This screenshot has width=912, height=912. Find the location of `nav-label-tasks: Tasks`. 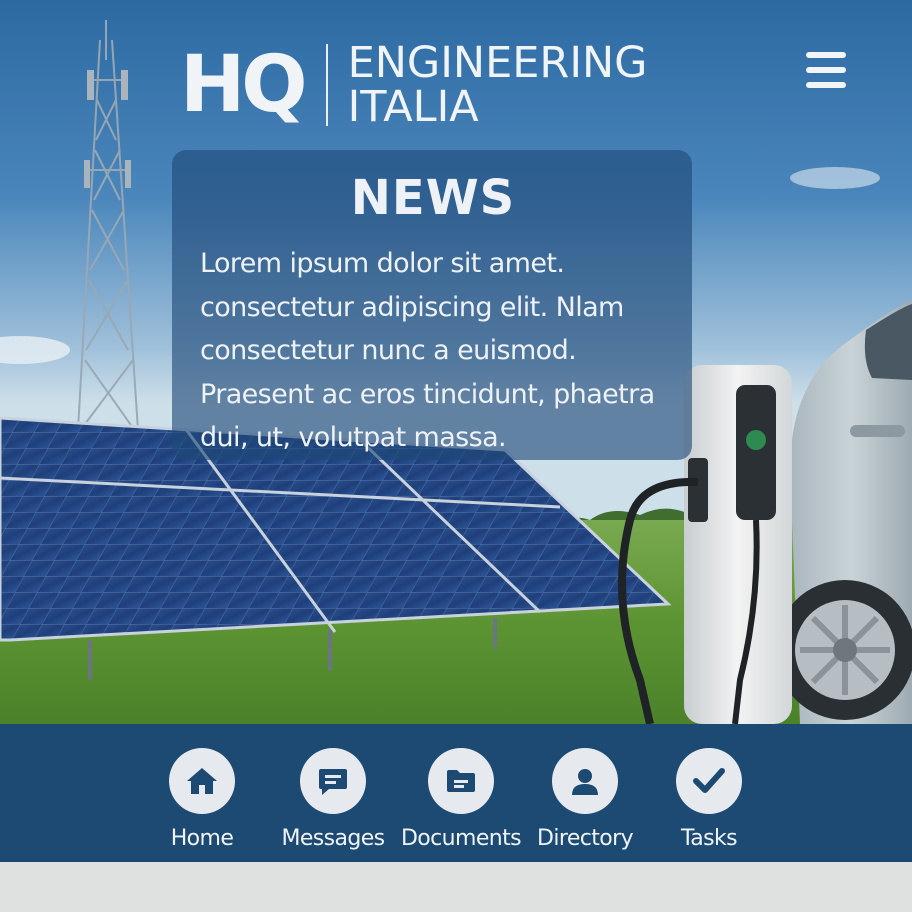

nav-label-tasks: Tasks is located at coordinates (709, 838).